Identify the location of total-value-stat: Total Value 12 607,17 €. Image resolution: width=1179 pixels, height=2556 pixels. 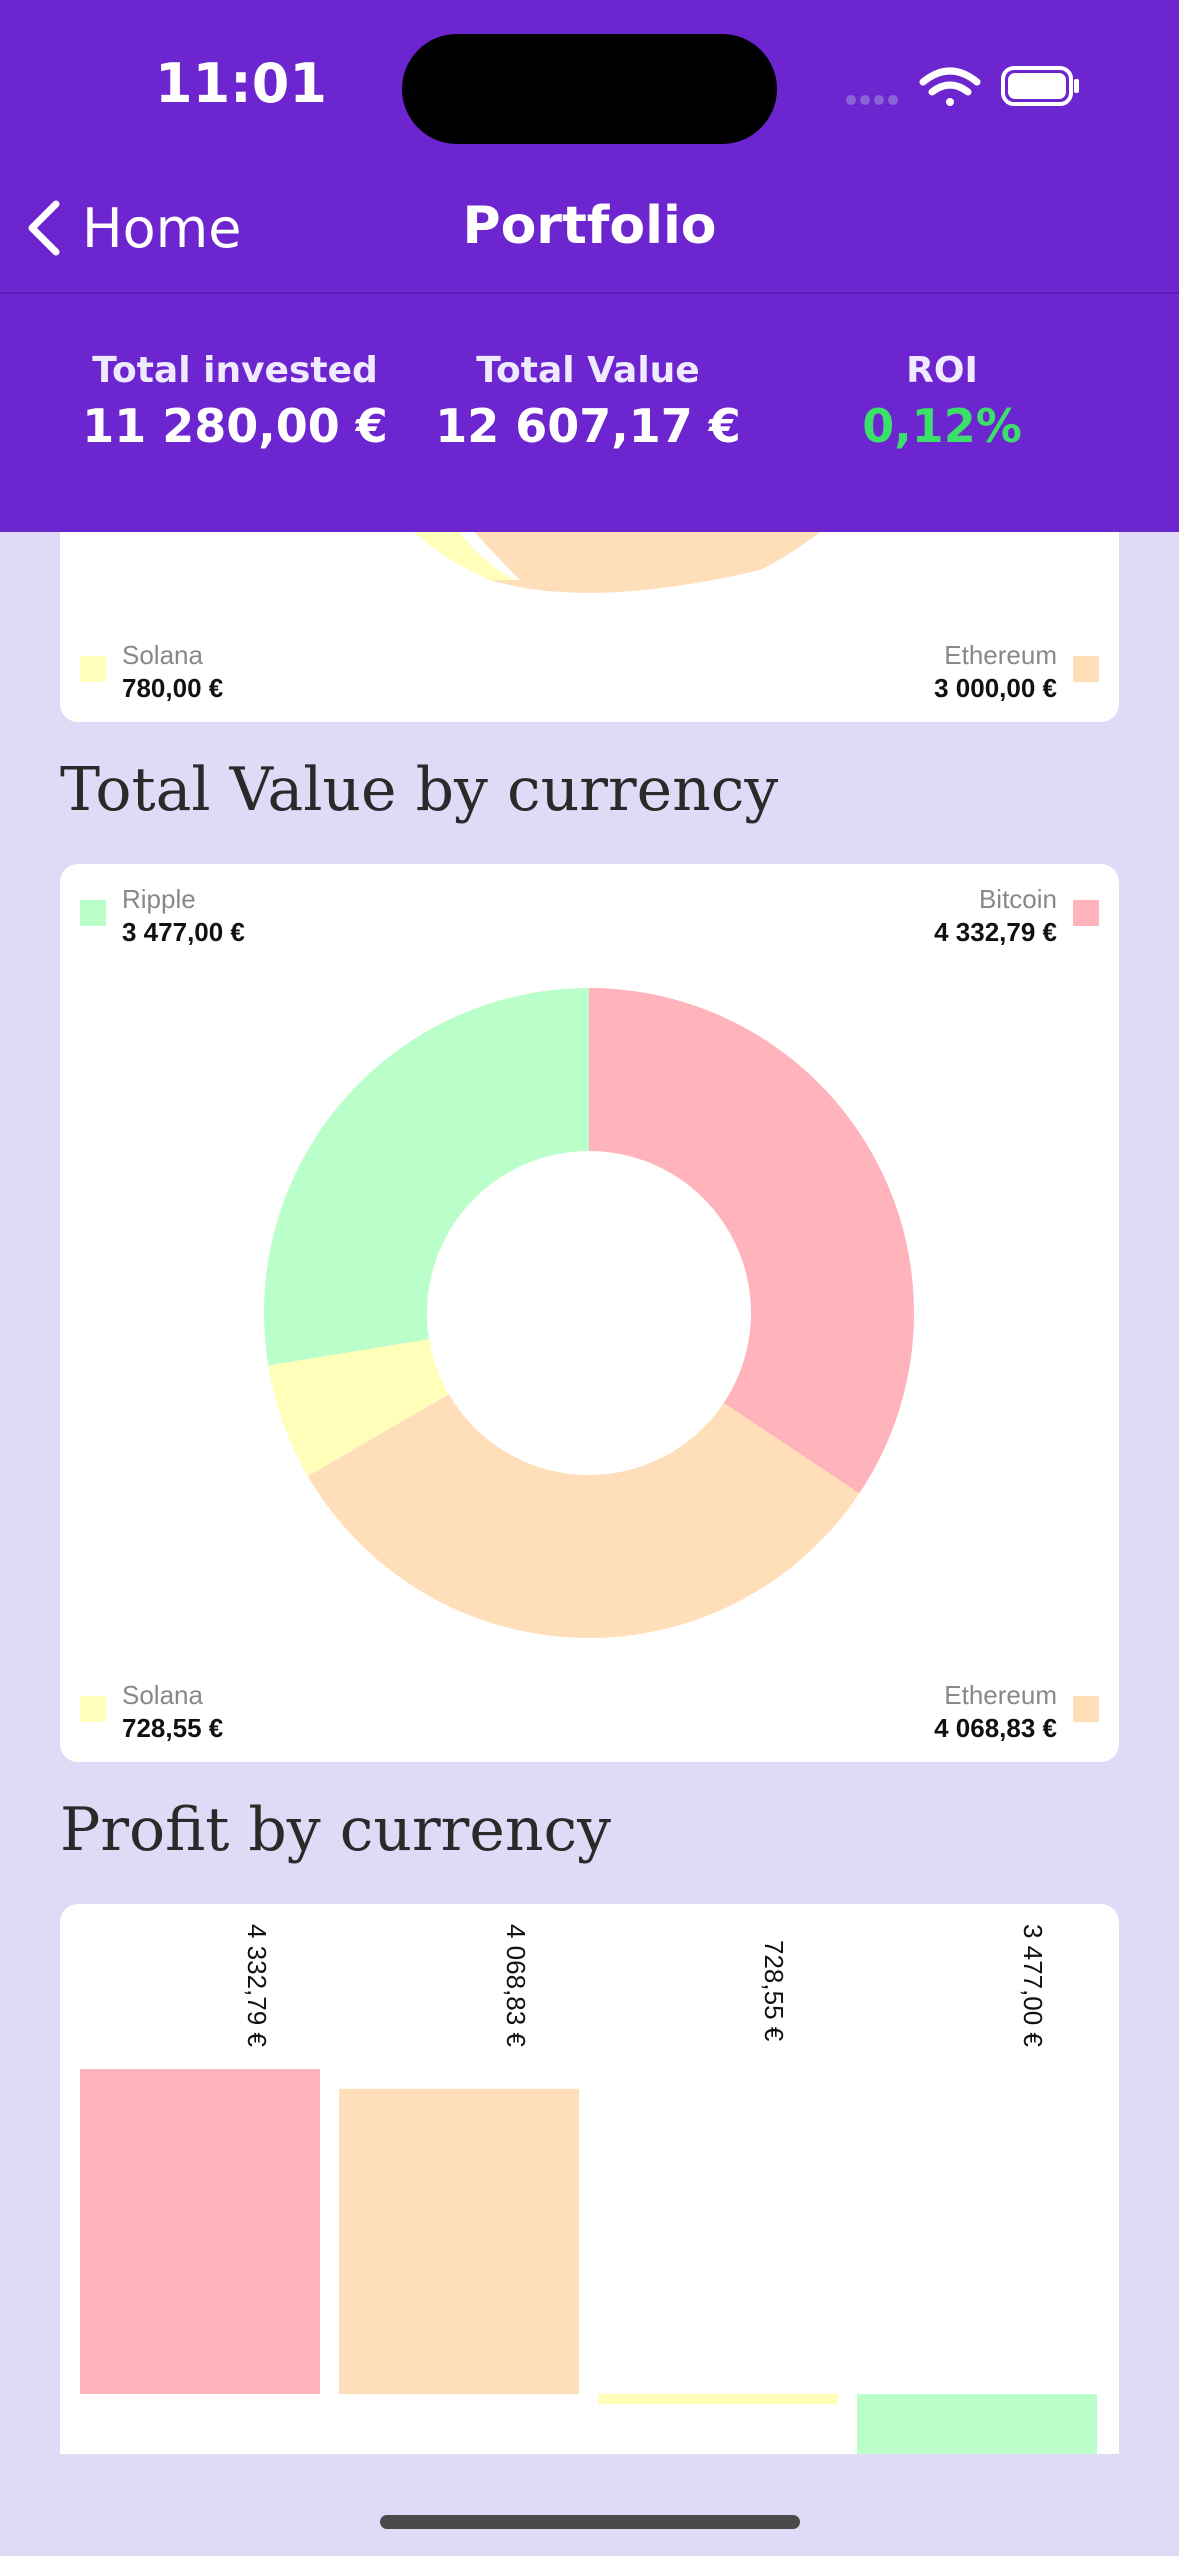
(588, 401).